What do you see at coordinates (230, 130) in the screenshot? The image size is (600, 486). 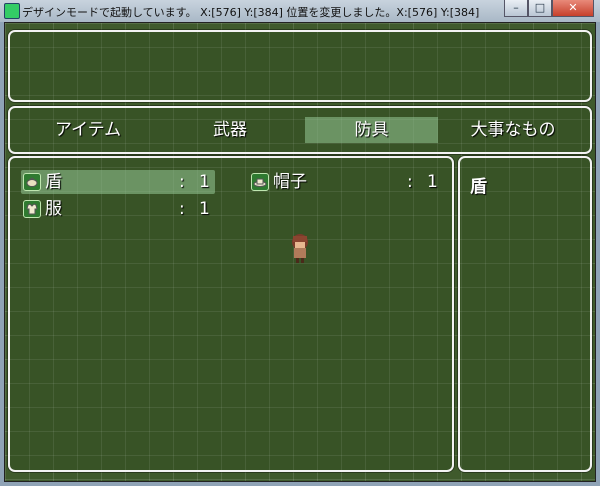 I see `category-tab-weapons: 武器` at bounding box center [230, 130].